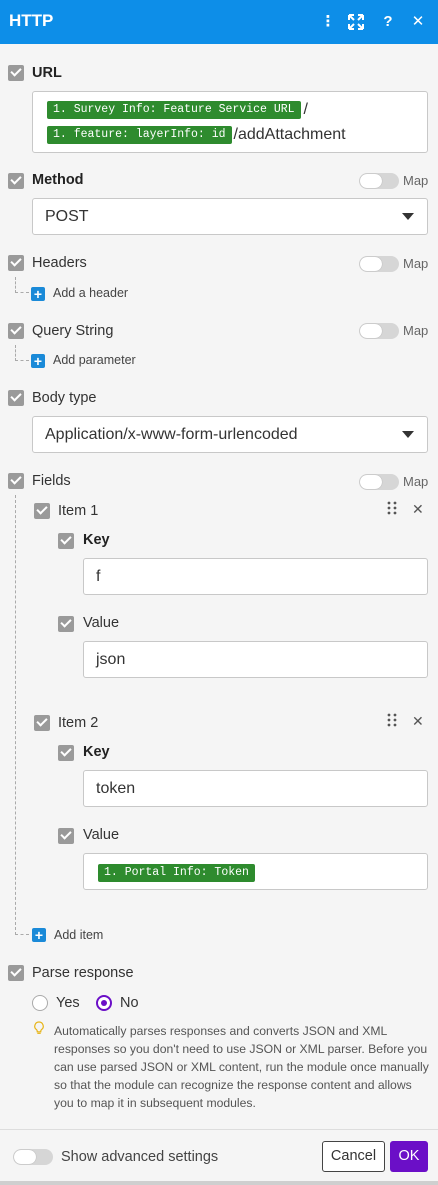  What do you see at coordinates (16, 331) in the screenshot?
I see `query-string-collapse-checkbox` at bounding box center [16, 331].